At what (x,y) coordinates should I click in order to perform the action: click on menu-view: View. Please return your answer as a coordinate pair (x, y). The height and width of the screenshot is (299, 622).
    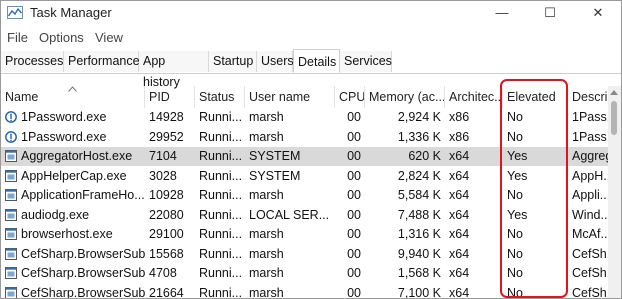
    Looking at the image, I should click on (109, 37).